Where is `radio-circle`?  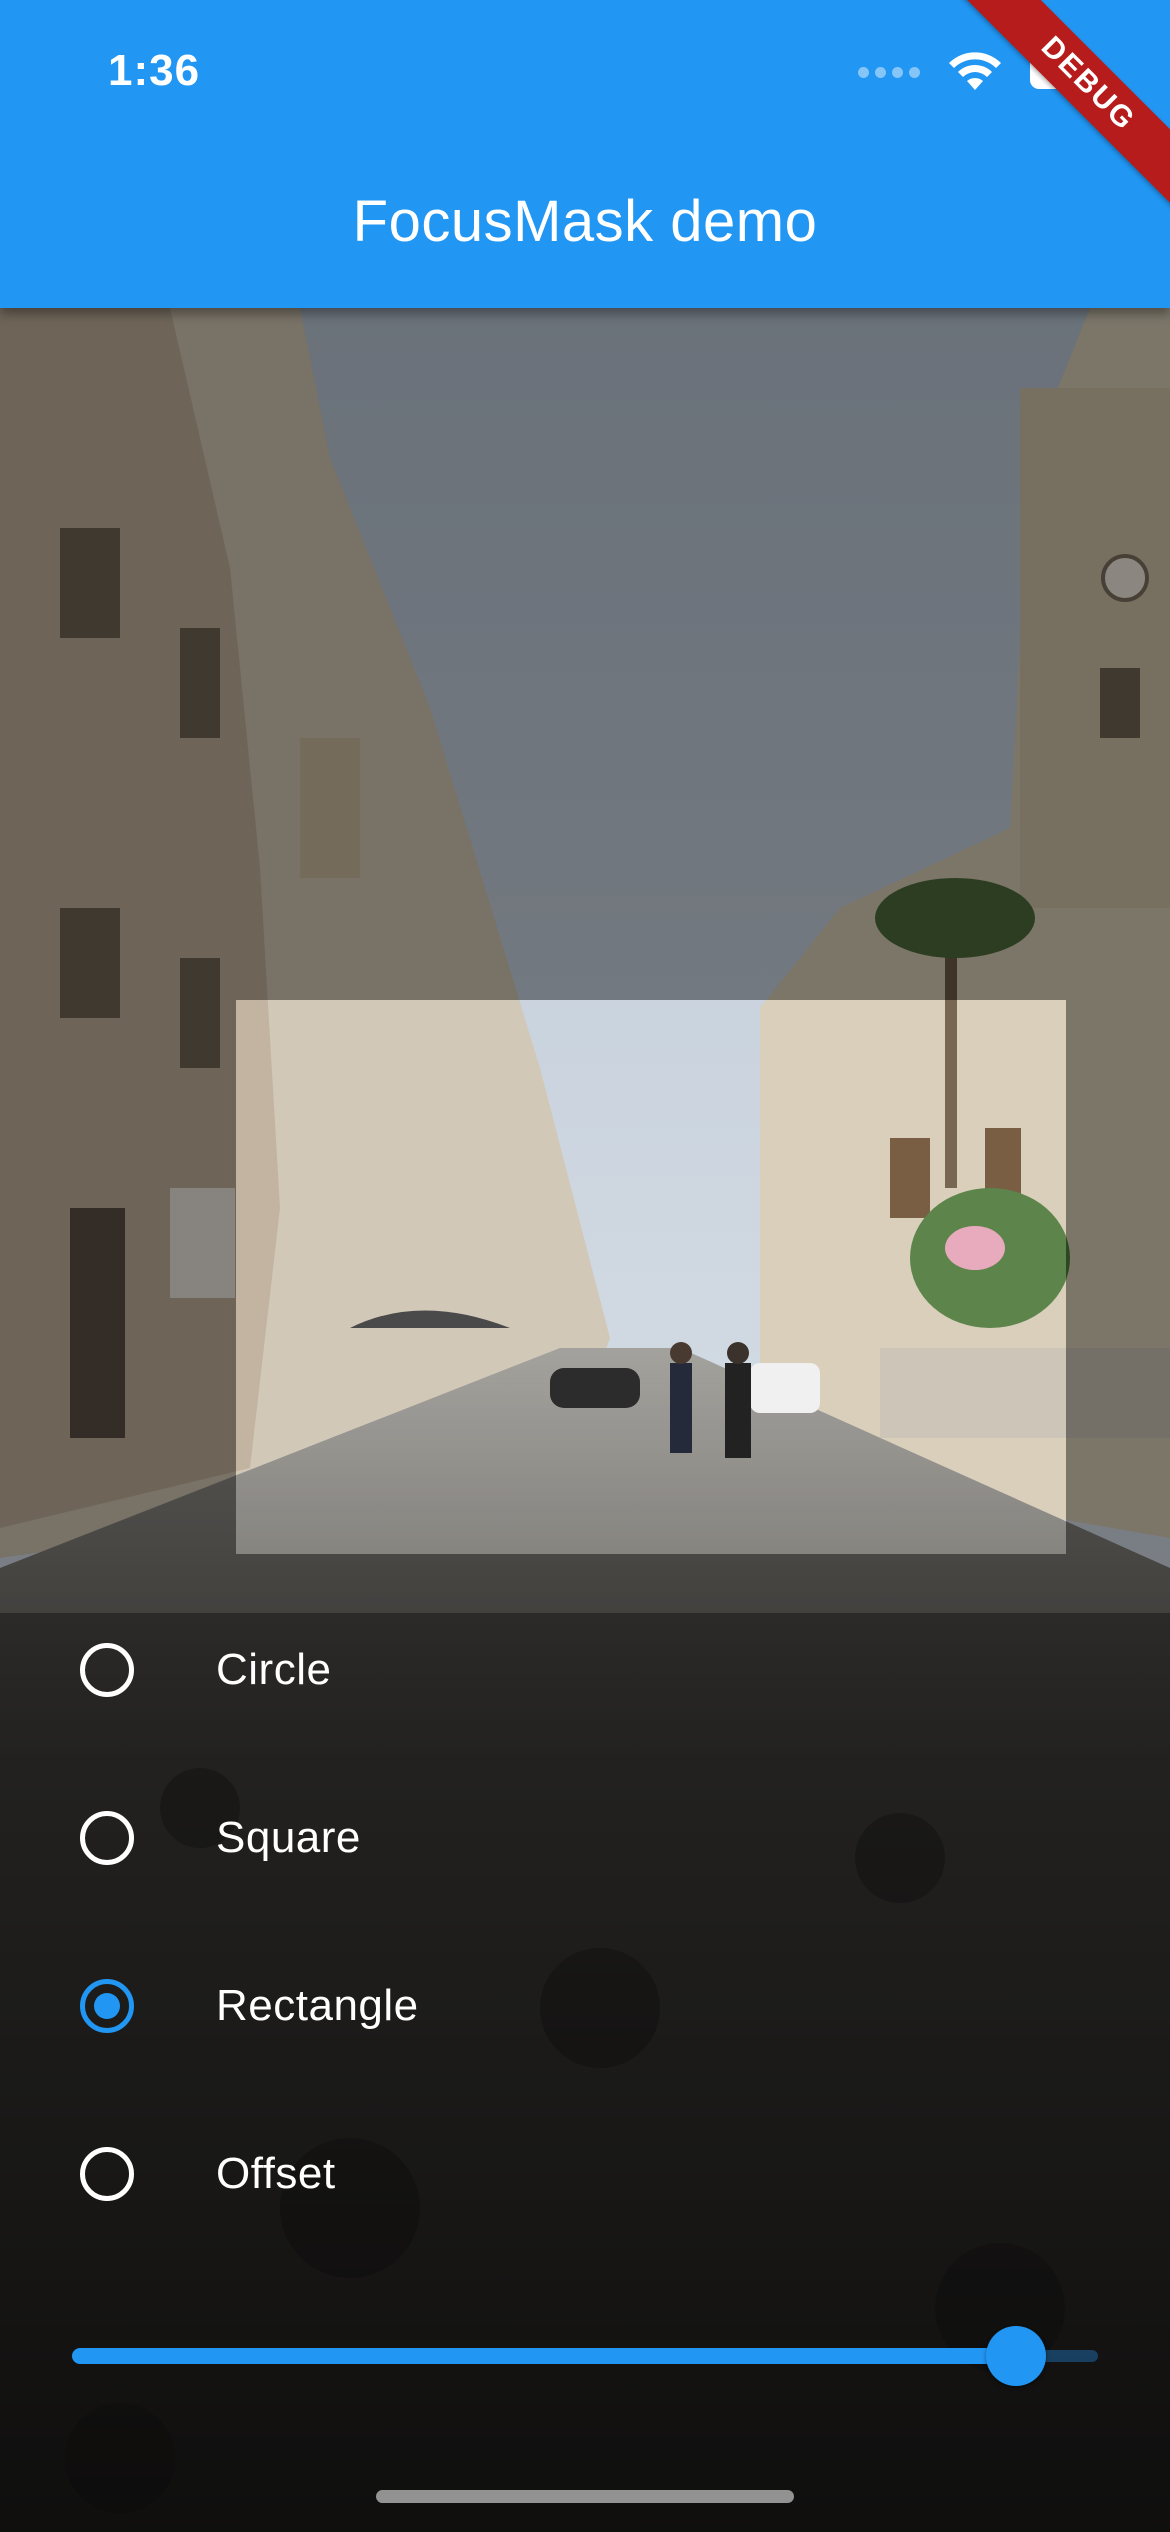
radio-circle is located at coordinates (107, 1670).